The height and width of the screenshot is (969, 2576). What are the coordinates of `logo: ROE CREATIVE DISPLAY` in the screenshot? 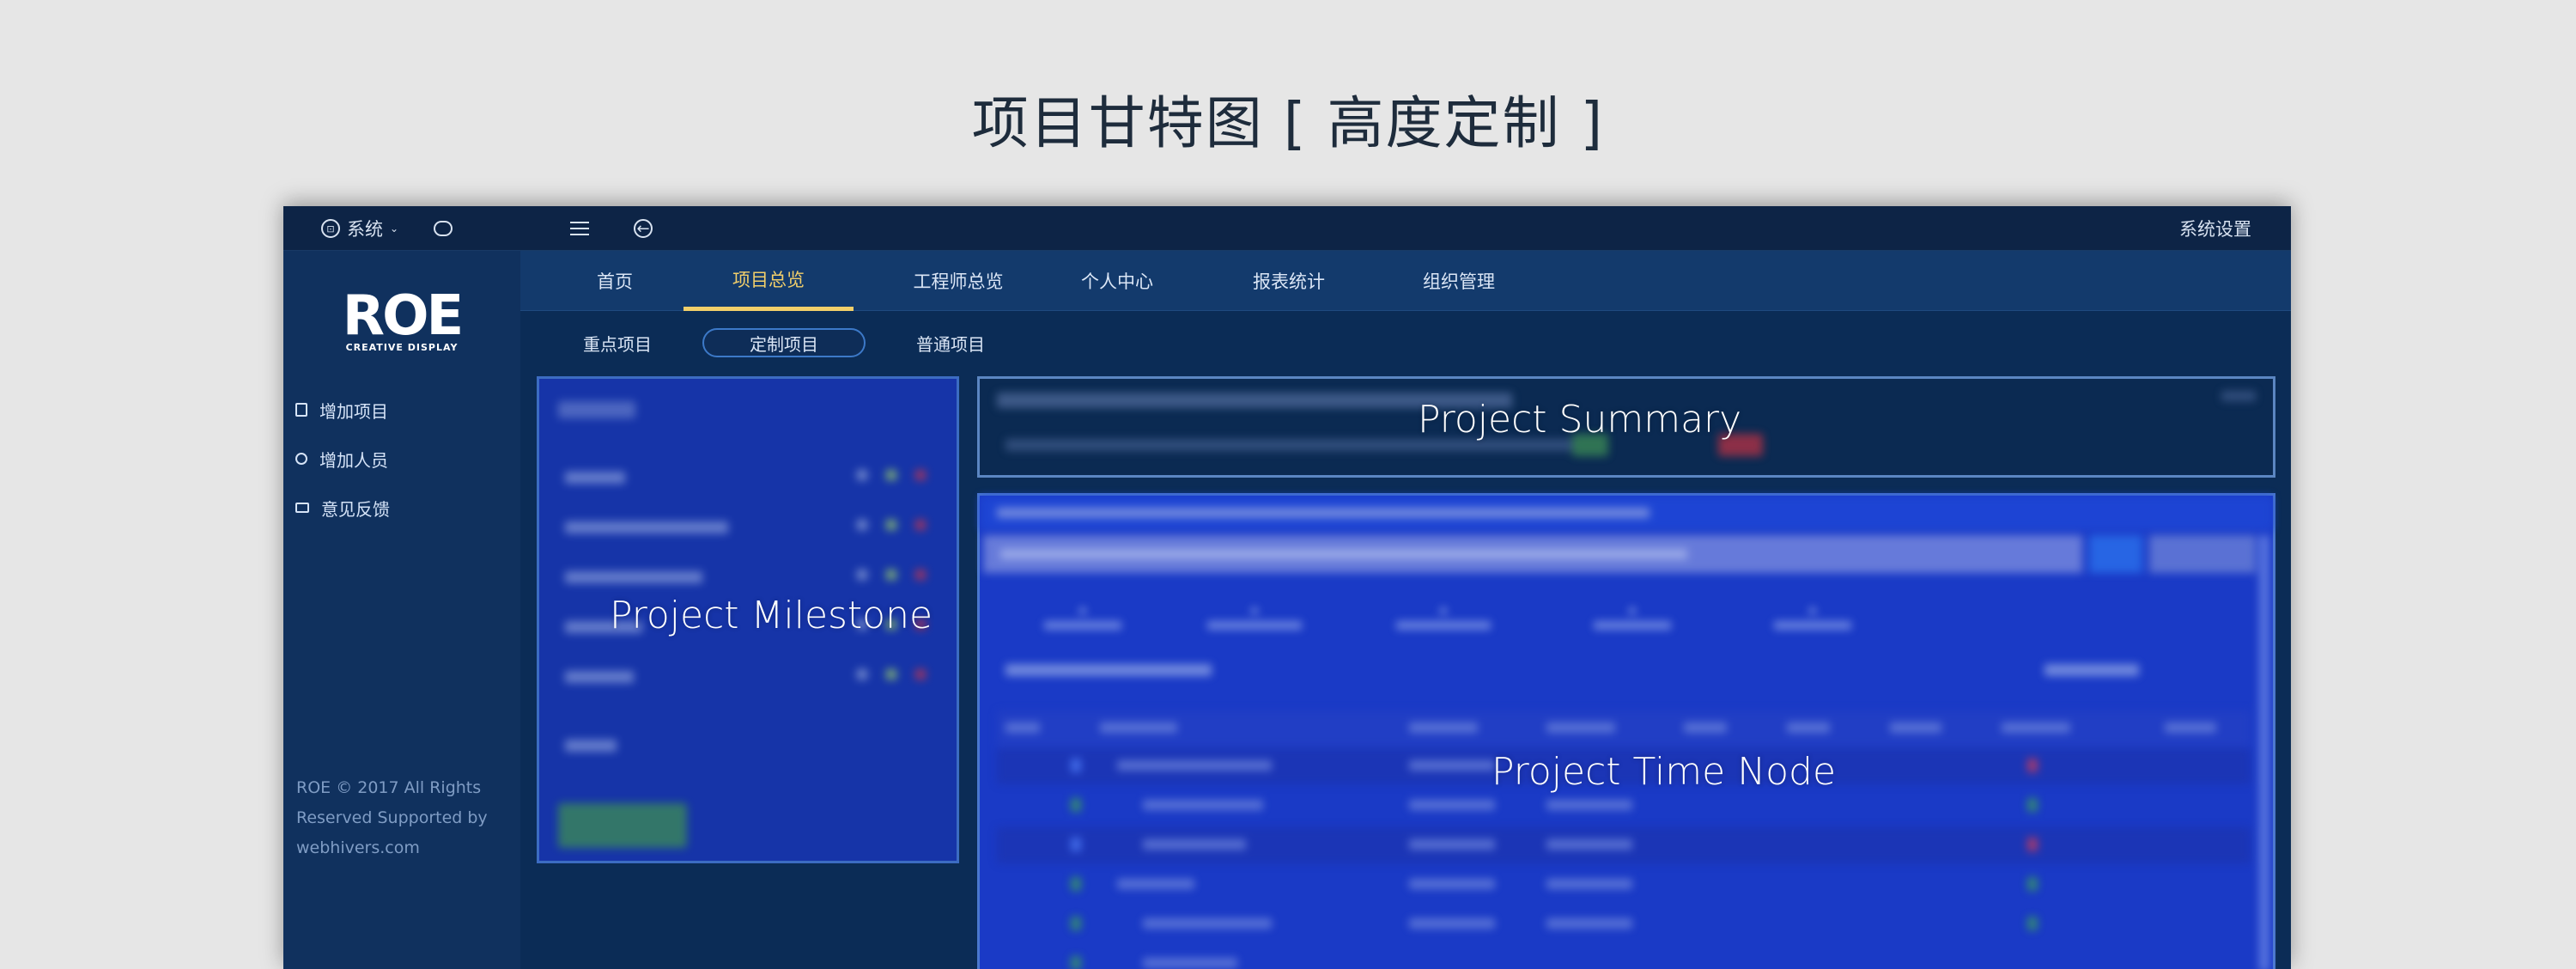 It's located at (403, 318).